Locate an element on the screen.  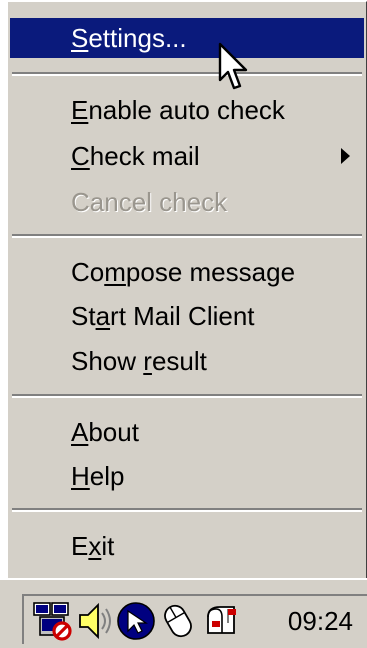
speaker-icon is located at coordinates (94, 621).